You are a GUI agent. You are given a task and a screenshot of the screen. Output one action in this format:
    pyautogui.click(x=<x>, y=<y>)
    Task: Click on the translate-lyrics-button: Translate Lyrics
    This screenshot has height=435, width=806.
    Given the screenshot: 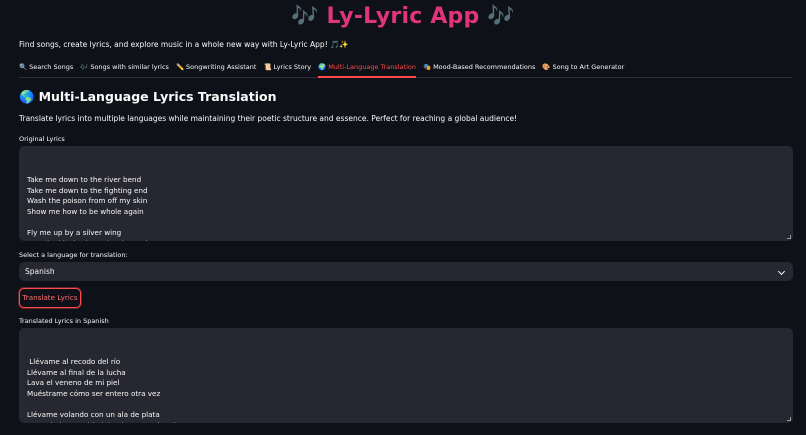 What is the action you would take?
    pyautogui.click(x=50, y=298)
    